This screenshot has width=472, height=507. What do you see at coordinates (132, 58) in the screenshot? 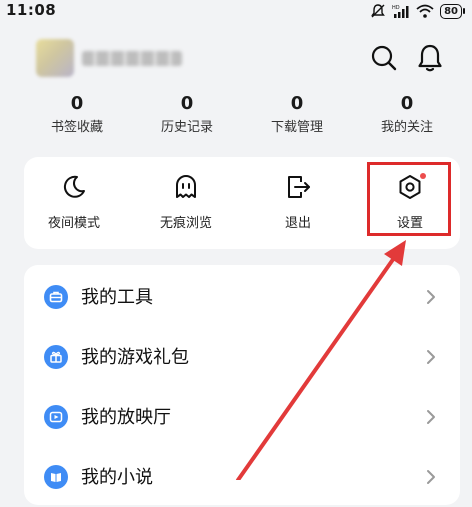
I see `username-blurred` at bounding box center [132, 58].